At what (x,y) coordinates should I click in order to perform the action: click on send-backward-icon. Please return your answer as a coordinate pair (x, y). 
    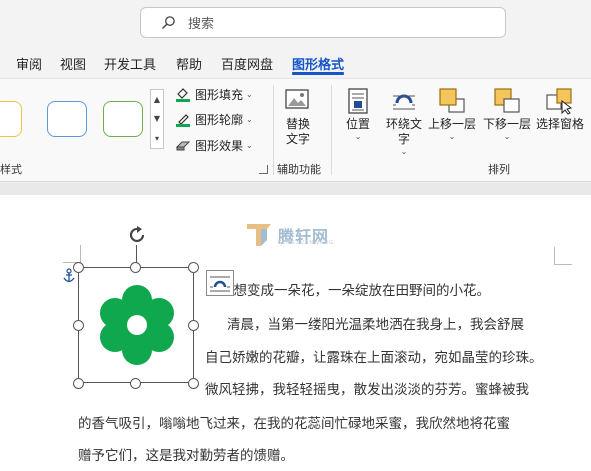
    Looking at the image, I should click on (507, 100).